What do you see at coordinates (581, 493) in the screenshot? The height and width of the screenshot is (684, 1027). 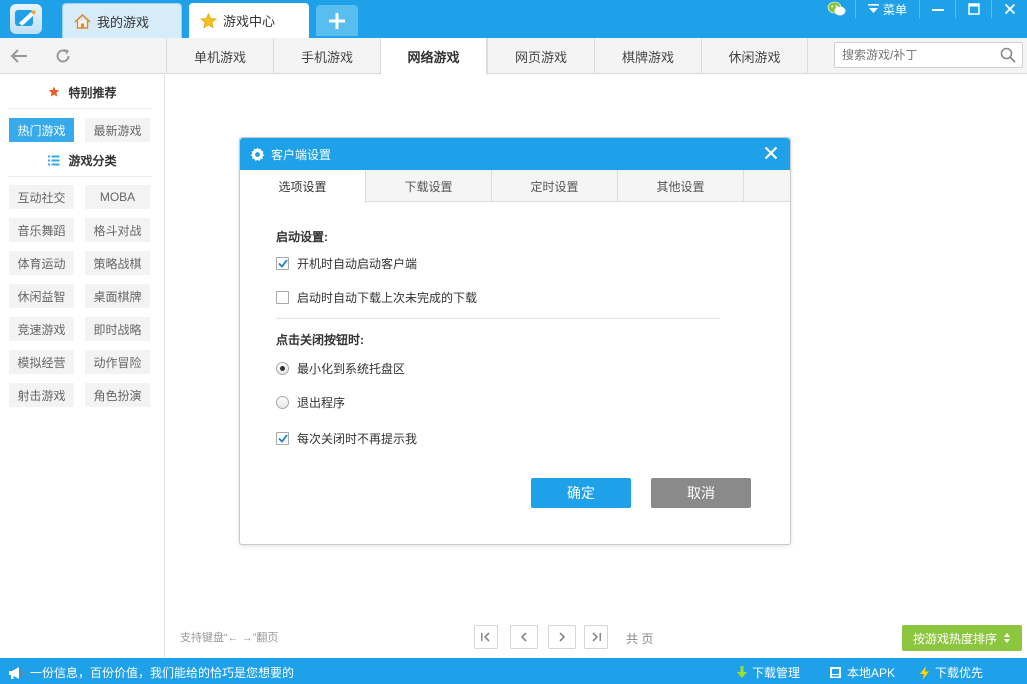 I see `ok-button: 确定` at bounding box center [581, 493].